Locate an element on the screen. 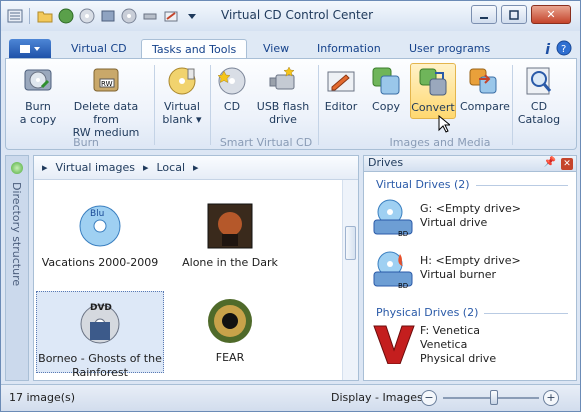  zoom-slider-thumb is located at coordinates (494, 397).